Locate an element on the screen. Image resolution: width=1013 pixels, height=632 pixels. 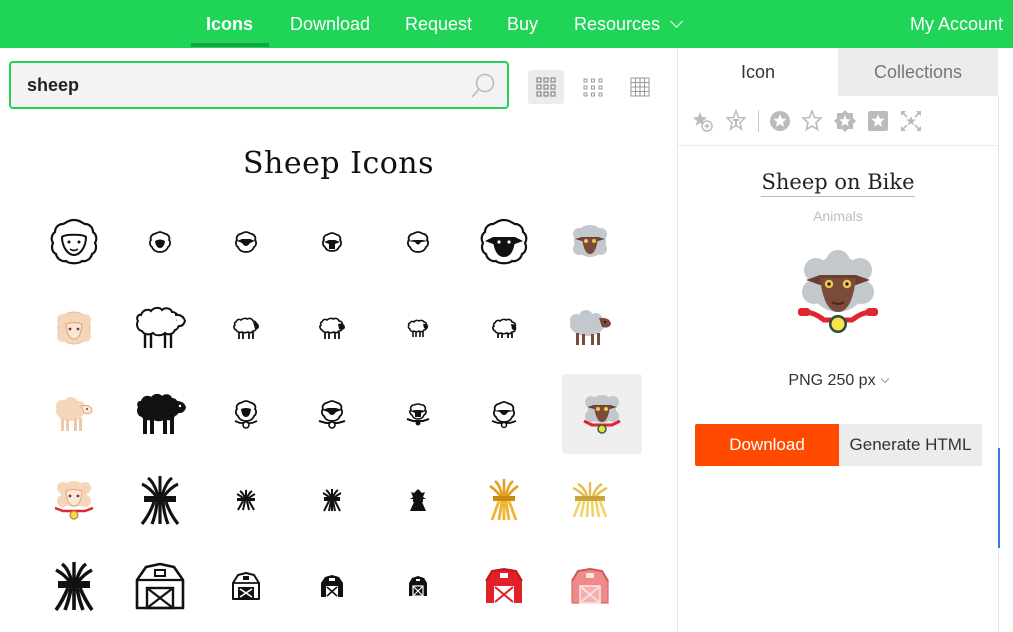
tab-collections: Collections is located at coordinates (918, 72).